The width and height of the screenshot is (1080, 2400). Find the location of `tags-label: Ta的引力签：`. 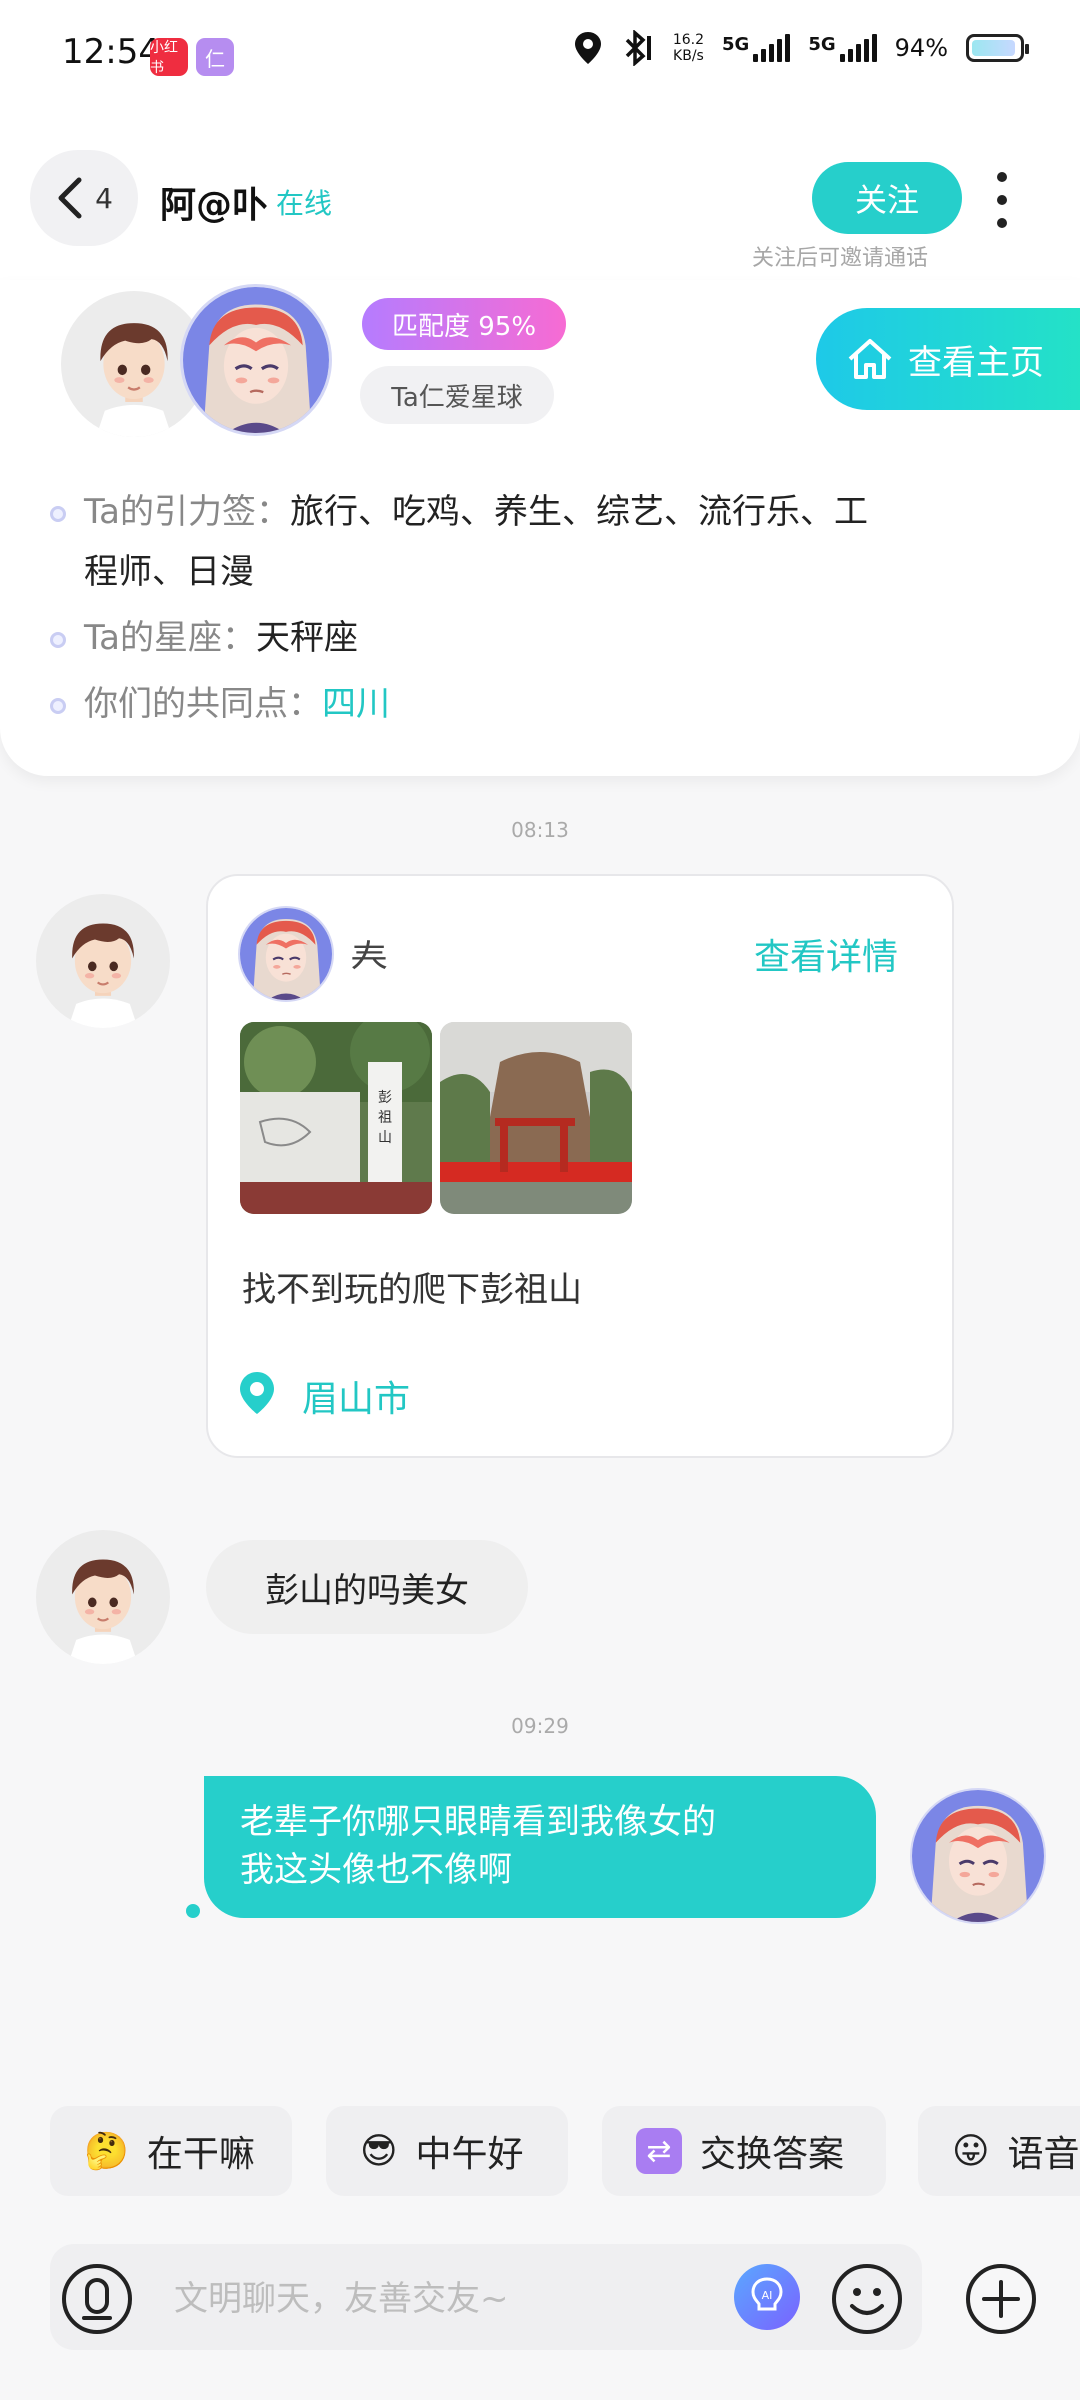

tags-label: Ta的引力签： is located at coordinates (187, 512).